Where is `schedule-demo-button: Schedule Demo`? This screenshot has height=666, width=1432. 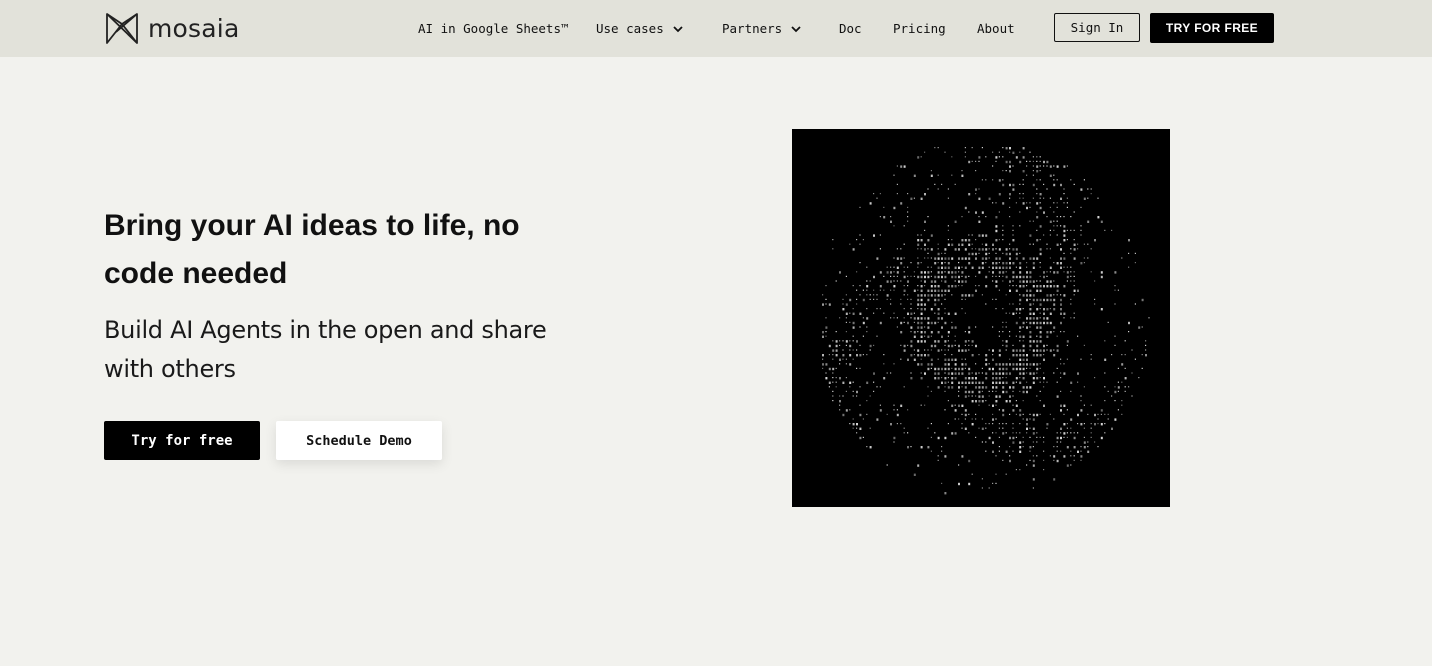 schedule-demo-button: Schedule Demo is located at coordinates (359, 440).